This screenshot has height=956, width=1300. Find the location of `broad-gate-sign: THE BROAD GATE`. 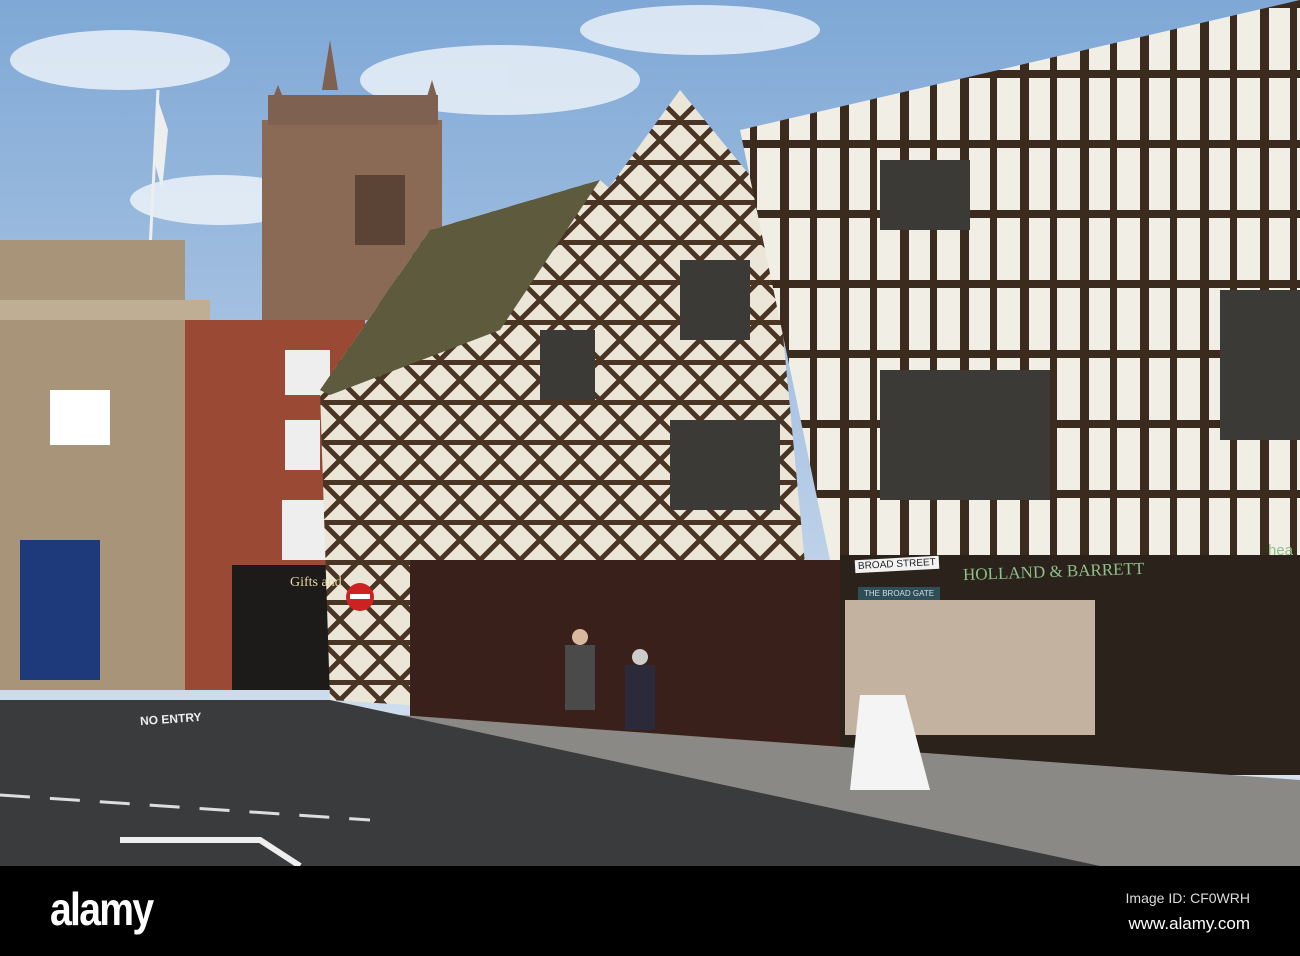

broad-gate-sign: THE BROAD GATE is located at coordinates (899, 593).